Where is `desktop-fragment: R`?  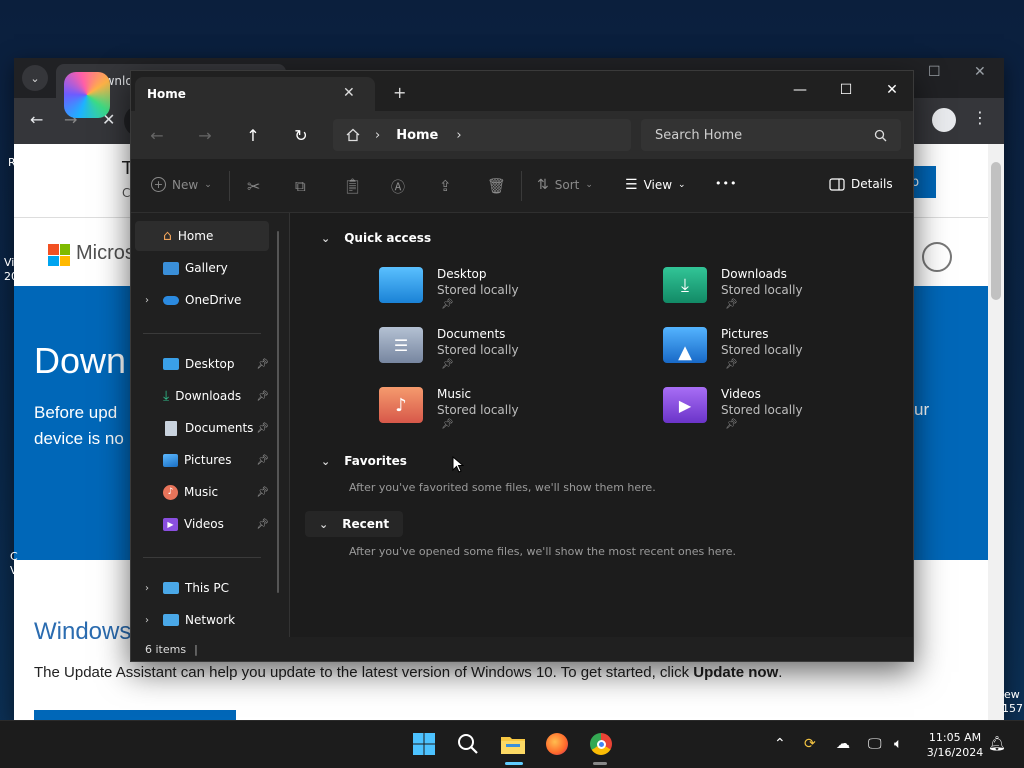 desktop-fragment: R is located at coordinates (12, 162).